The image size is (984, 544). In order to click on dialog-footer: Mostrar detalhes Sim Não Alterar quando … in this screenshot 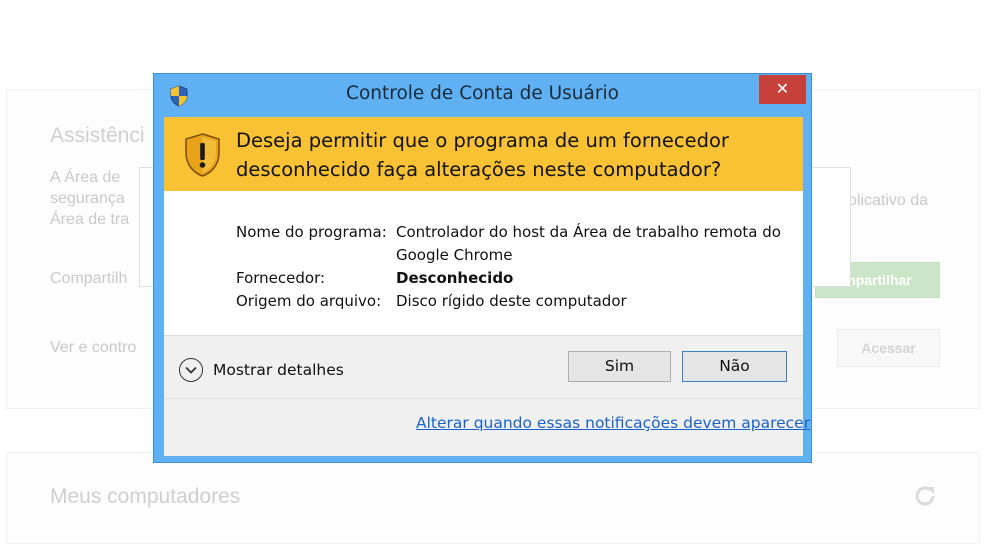, I will do `click(487, 395)`.